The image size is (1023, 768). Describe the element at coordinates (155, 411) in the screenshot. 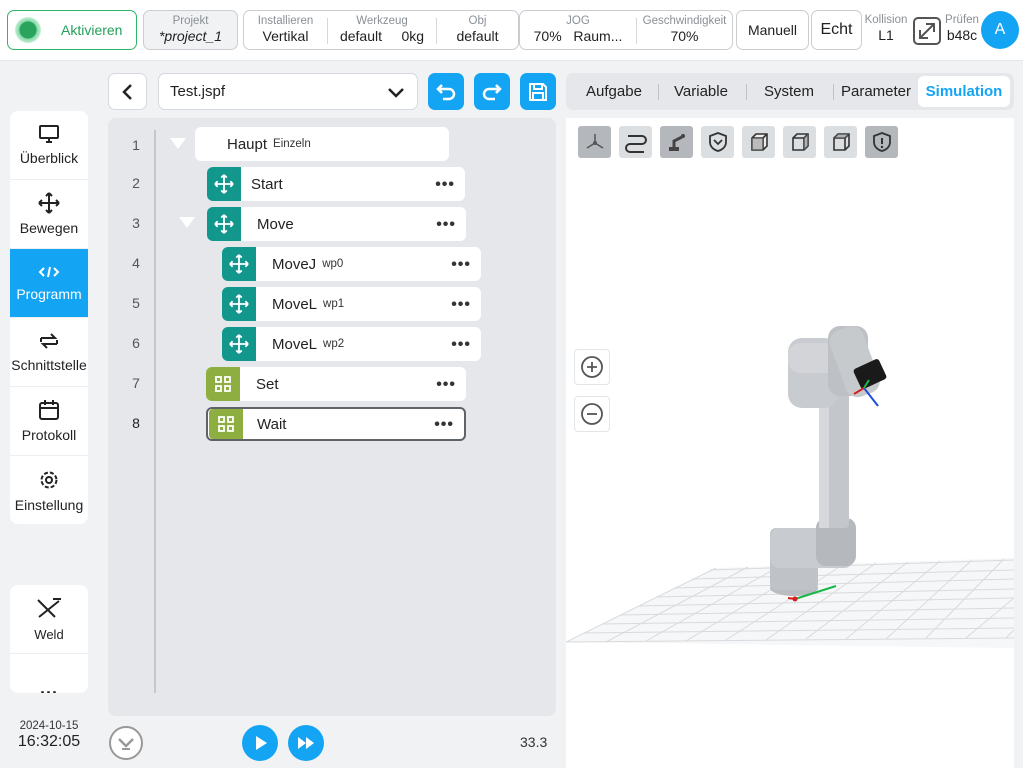

I see `tree-guide-line` at that location.